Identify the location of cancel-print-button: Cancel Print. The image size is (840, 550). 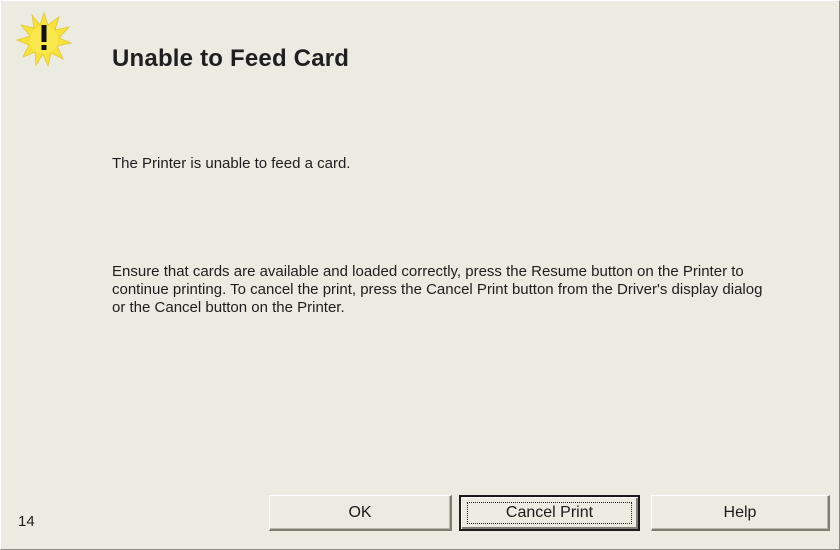
(549, 513).